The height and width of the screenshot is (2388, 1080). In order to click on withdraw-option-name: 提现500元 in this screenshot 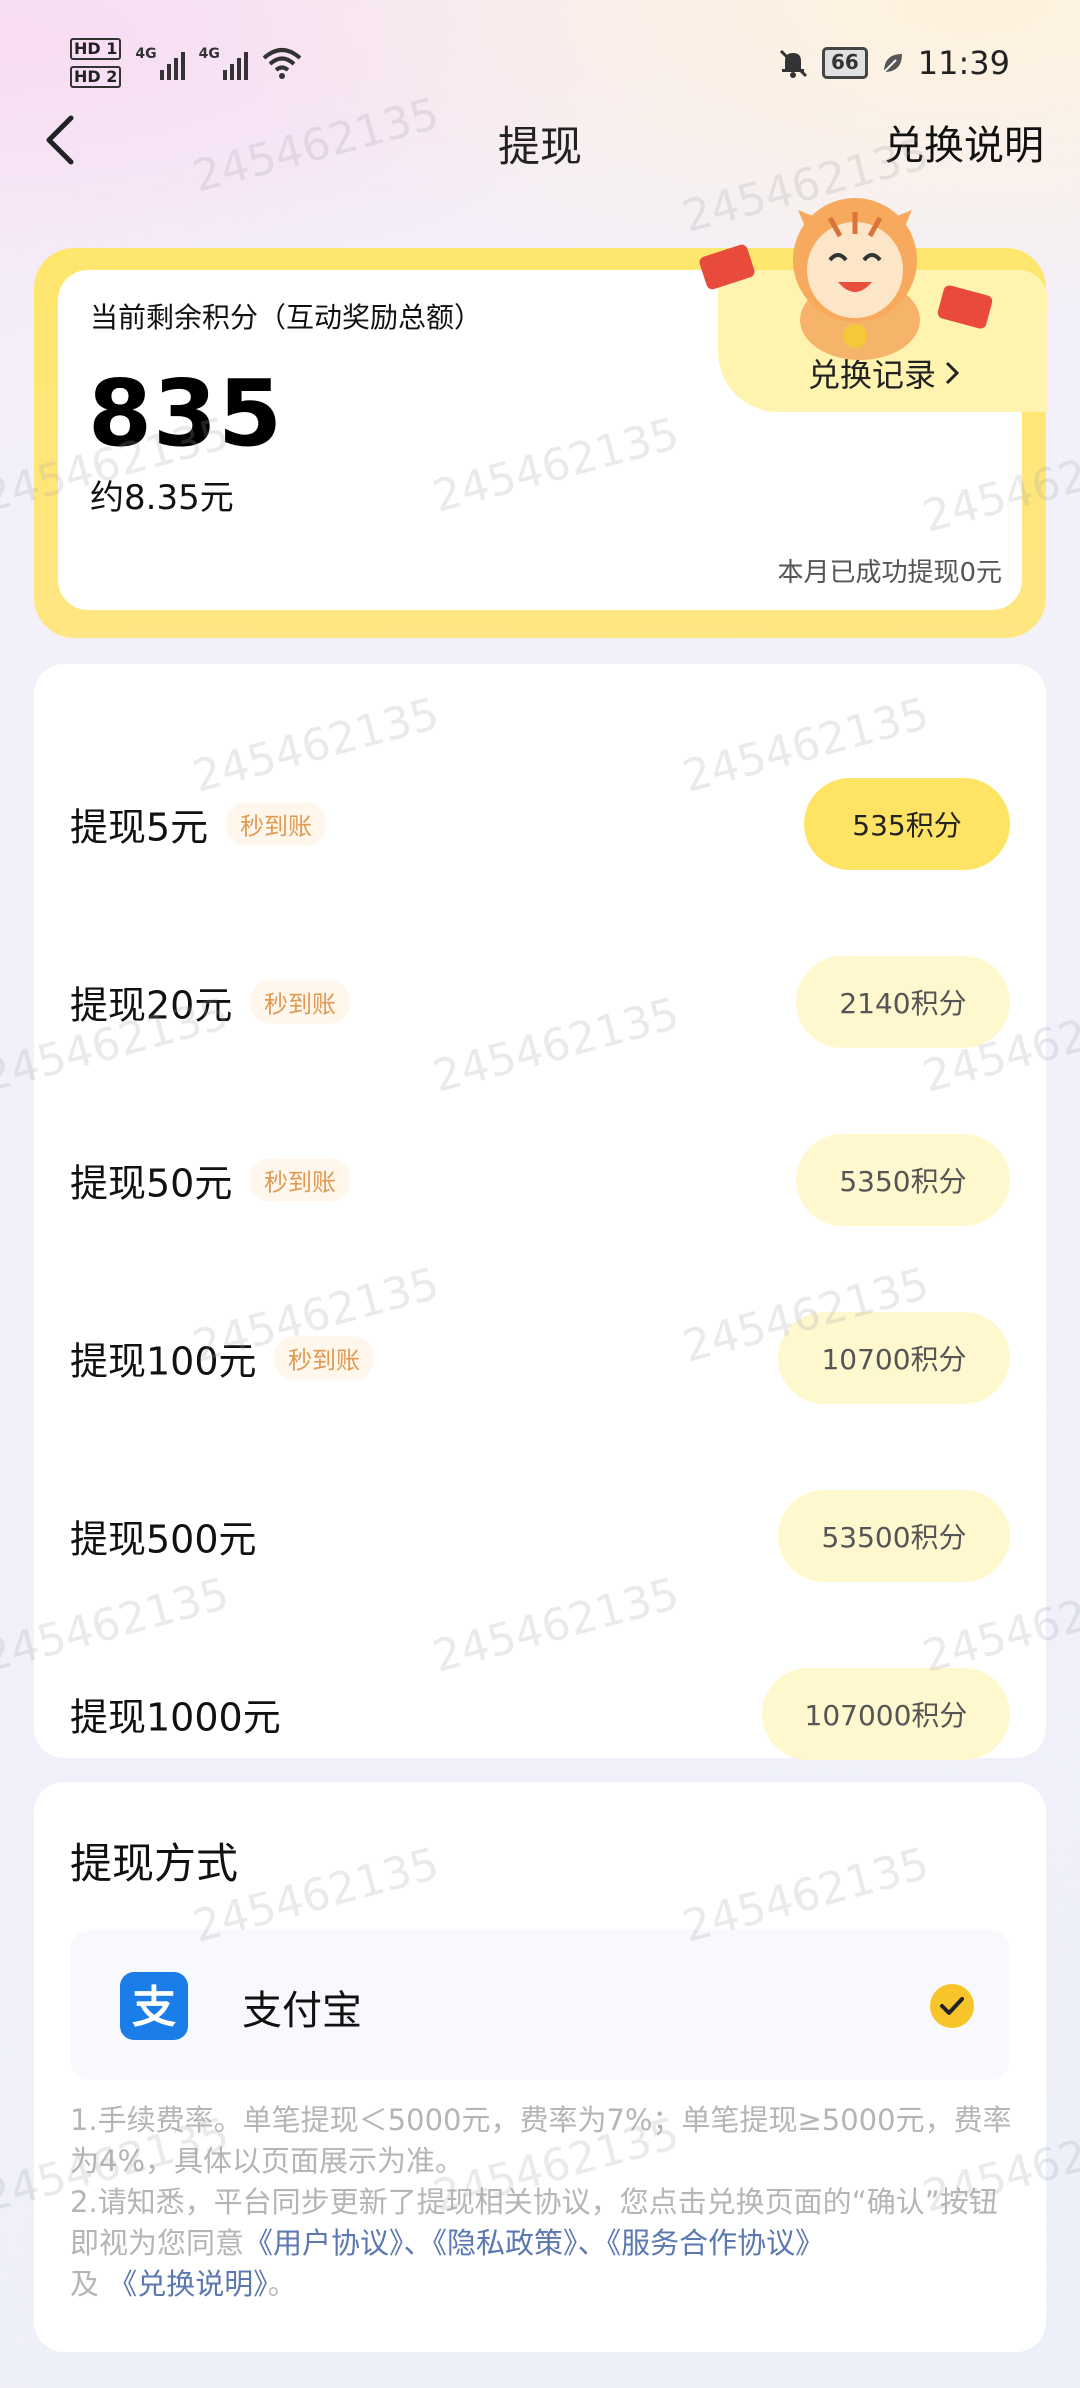, I will do `click(163, 1539)`.